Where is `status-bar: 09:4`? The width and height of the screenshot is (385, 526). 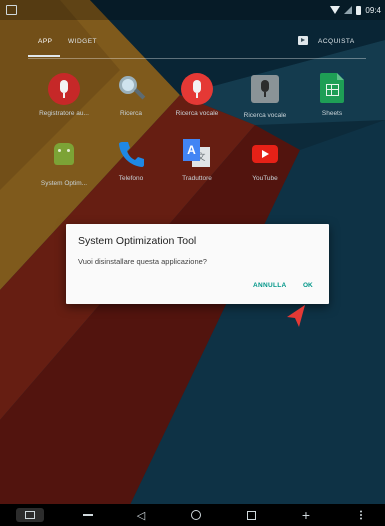 status-bar: 09:4 is located at coordinates (192, 10).